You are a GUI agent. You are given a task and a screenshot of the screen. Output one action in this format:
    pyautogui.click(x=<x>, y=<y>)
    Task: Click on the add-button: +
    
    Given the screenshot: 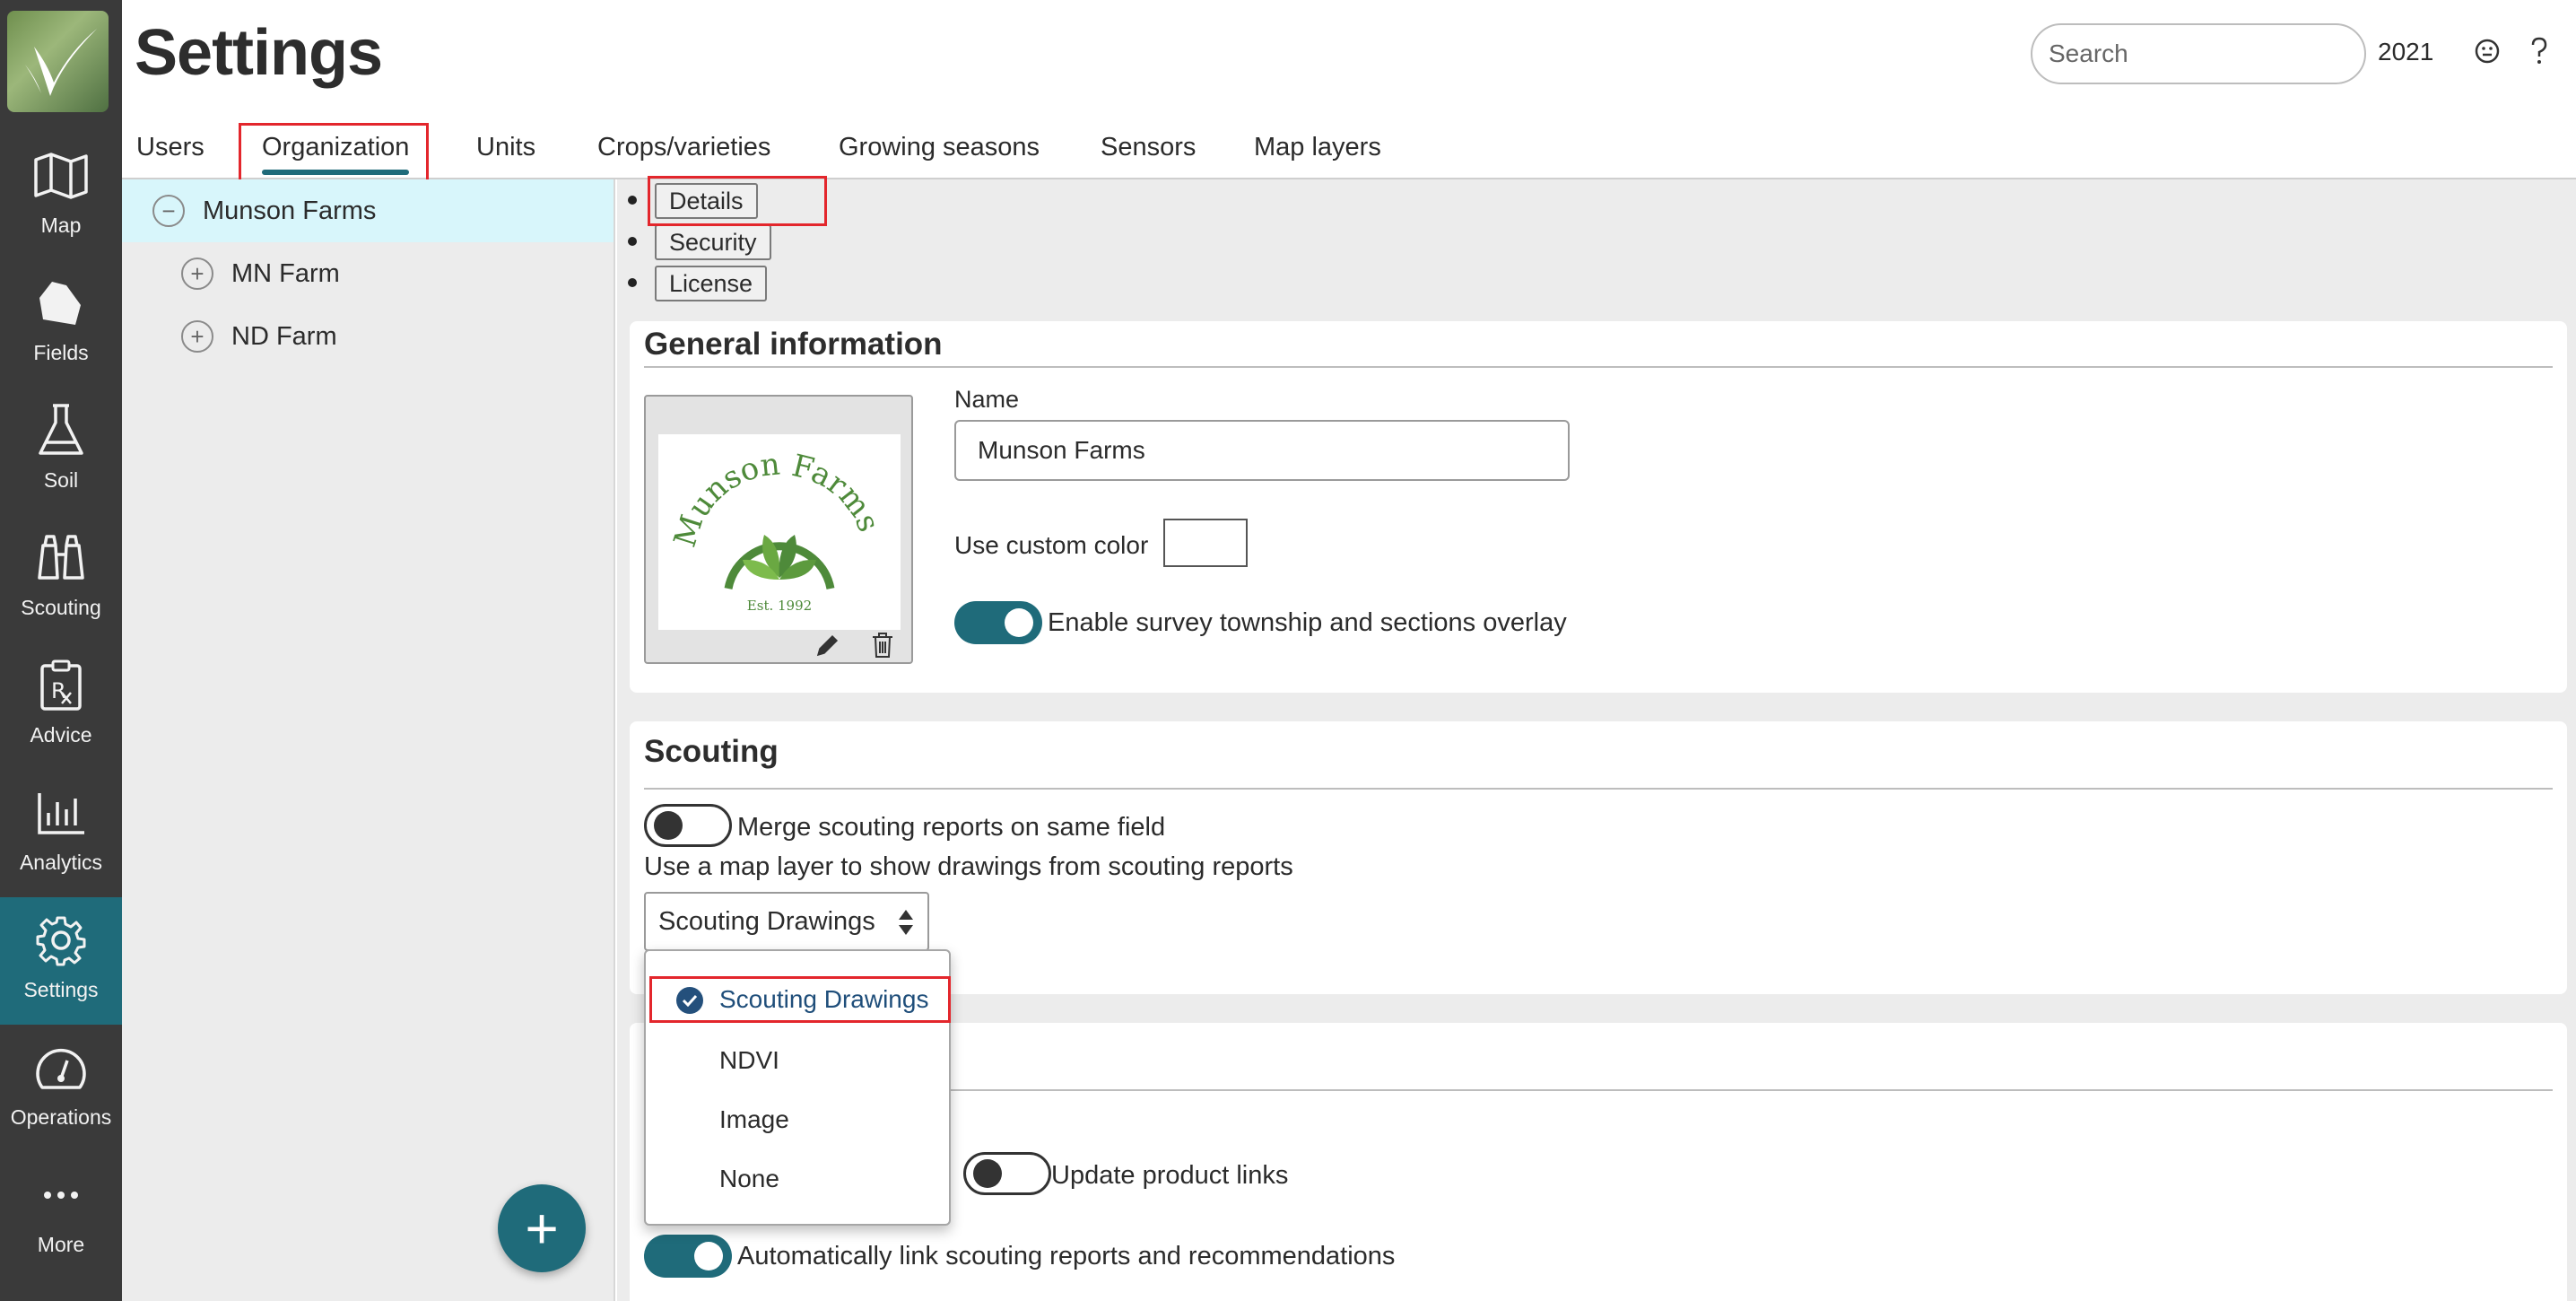 What is the action you would take?
    pyautogui.click(x=542, y=1228)
    